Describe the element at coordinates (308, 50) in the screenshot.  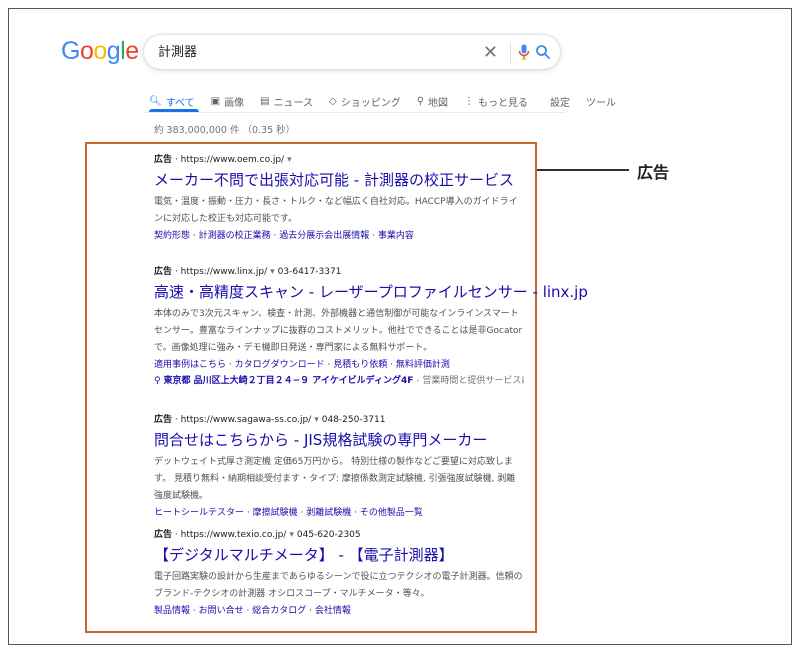
I see `search-input` at that location.